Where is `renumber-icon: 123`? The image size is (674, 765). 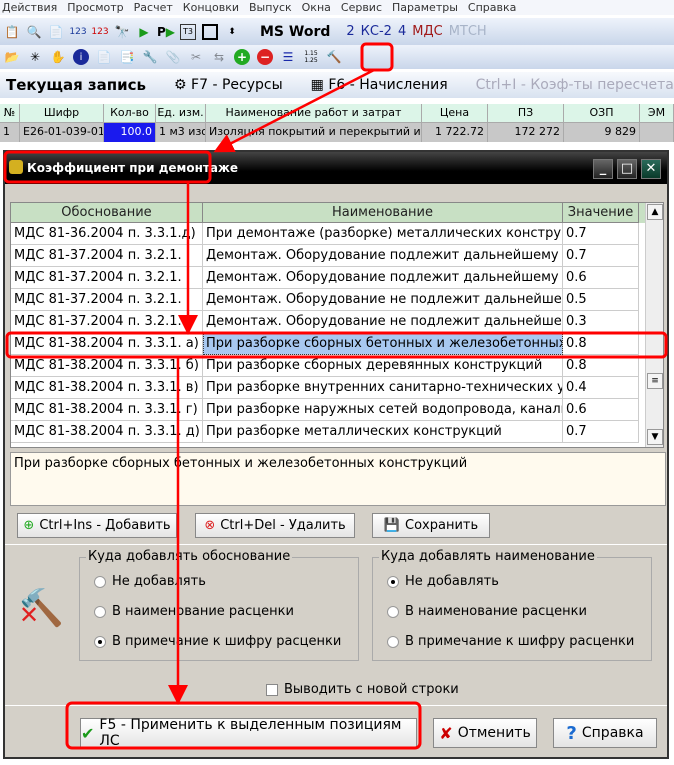
renumber-icon: 123 is located at coordinates (77, 32).